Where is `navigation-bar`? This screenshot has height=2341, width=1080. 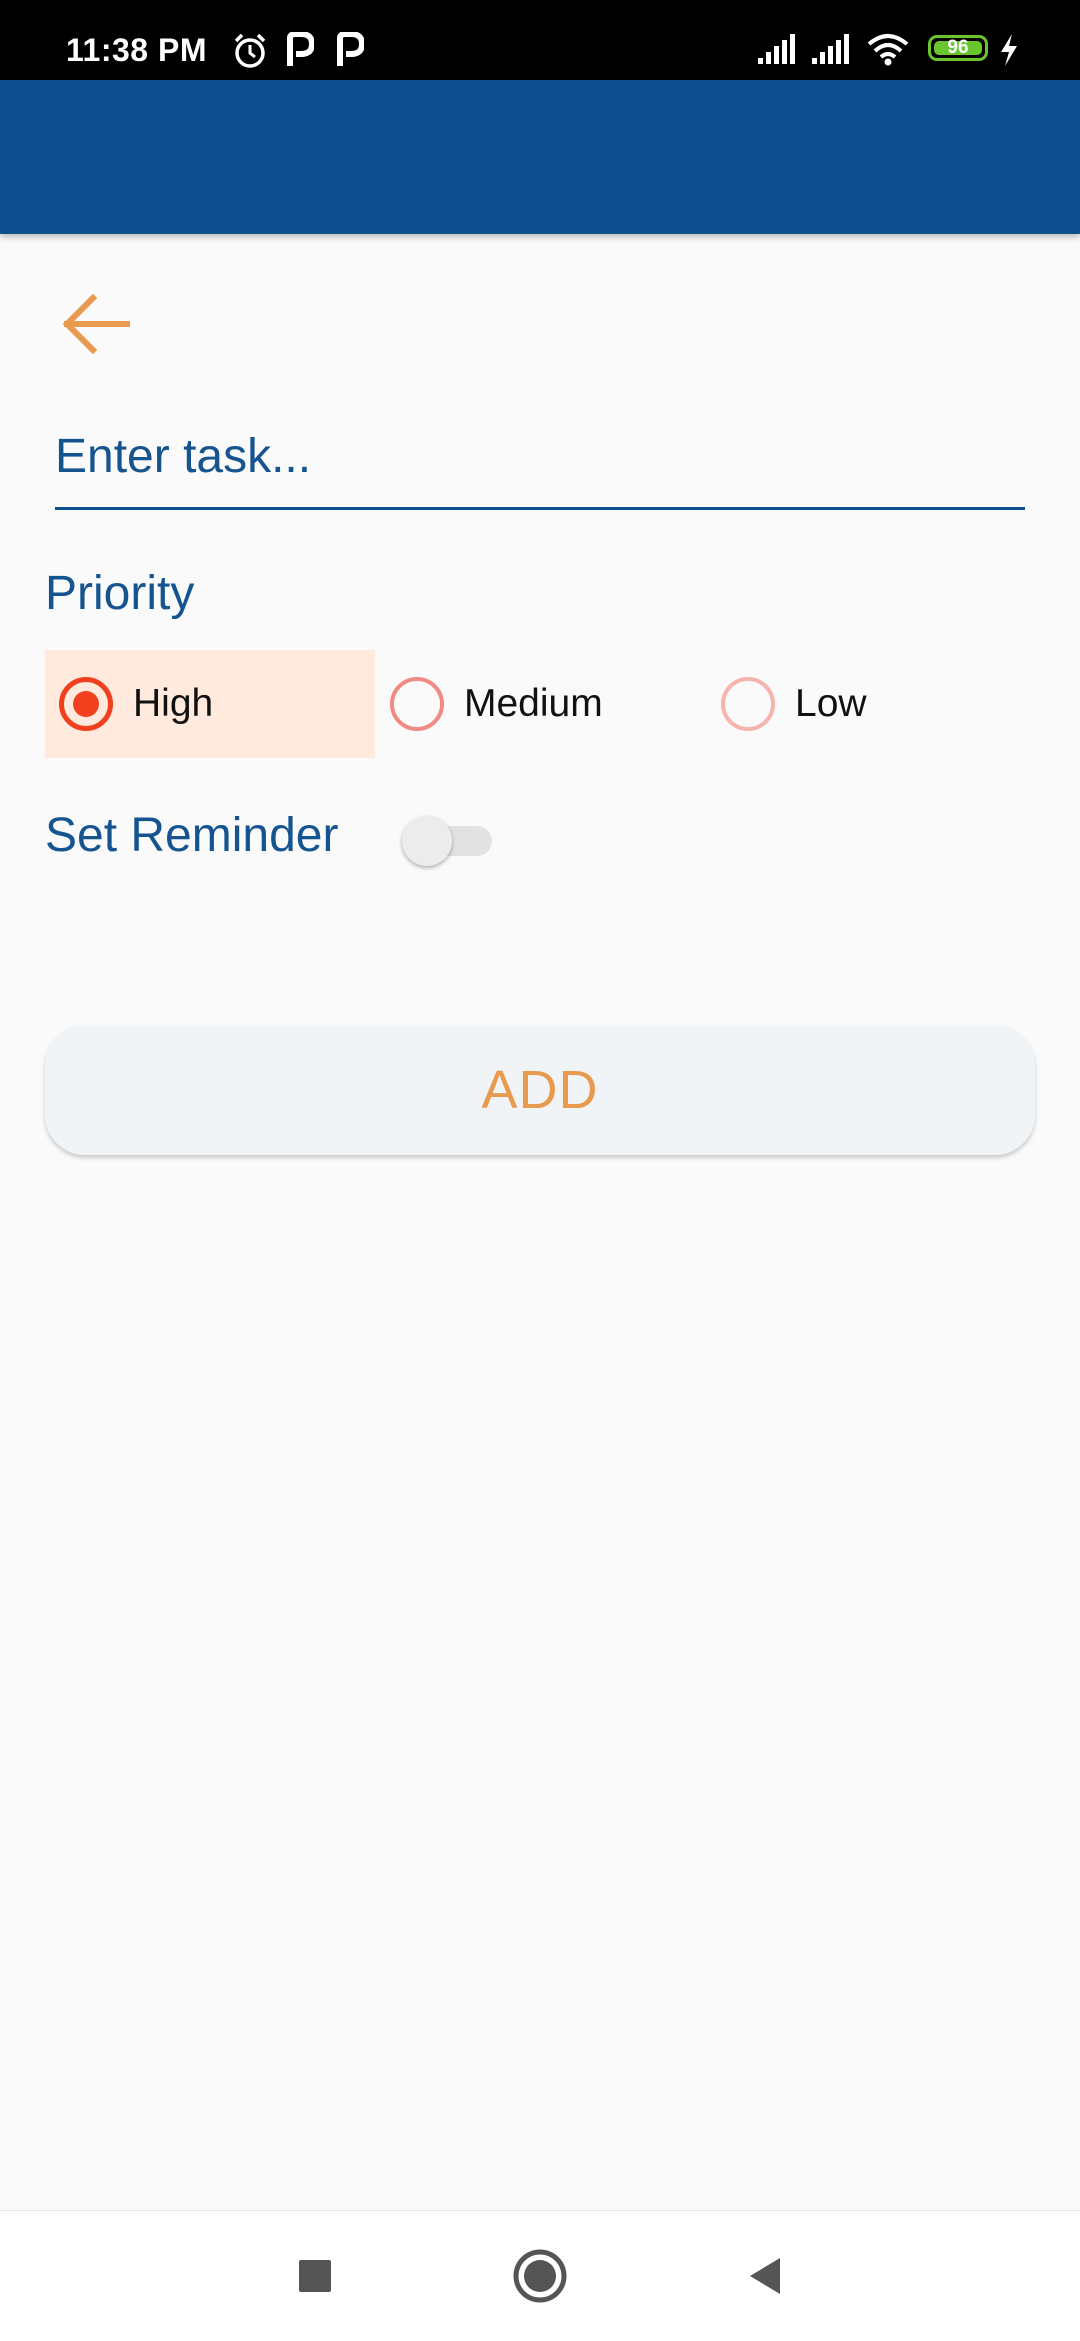 navigation-bar is located at coordinates (540, 2275).